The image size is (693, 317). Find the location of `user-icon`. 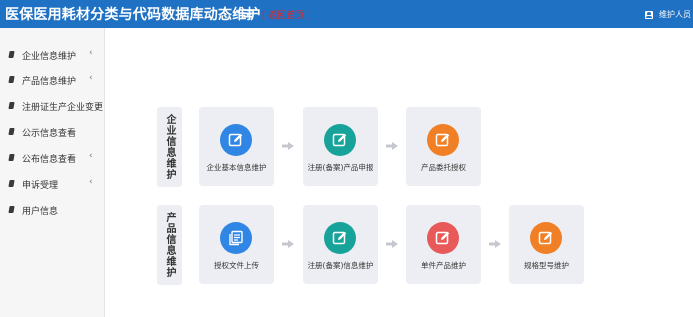

user-icon is located at coordinates (649, 14).